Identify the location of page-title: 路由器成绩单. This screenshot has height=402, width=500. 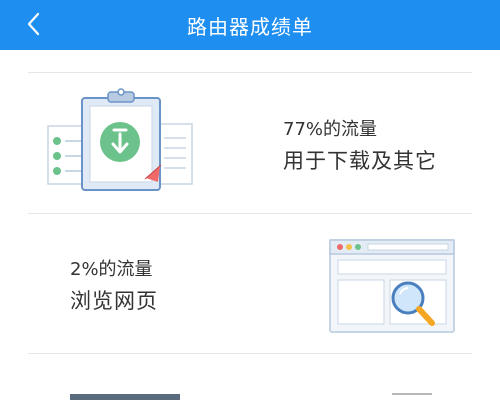
(250, 27).